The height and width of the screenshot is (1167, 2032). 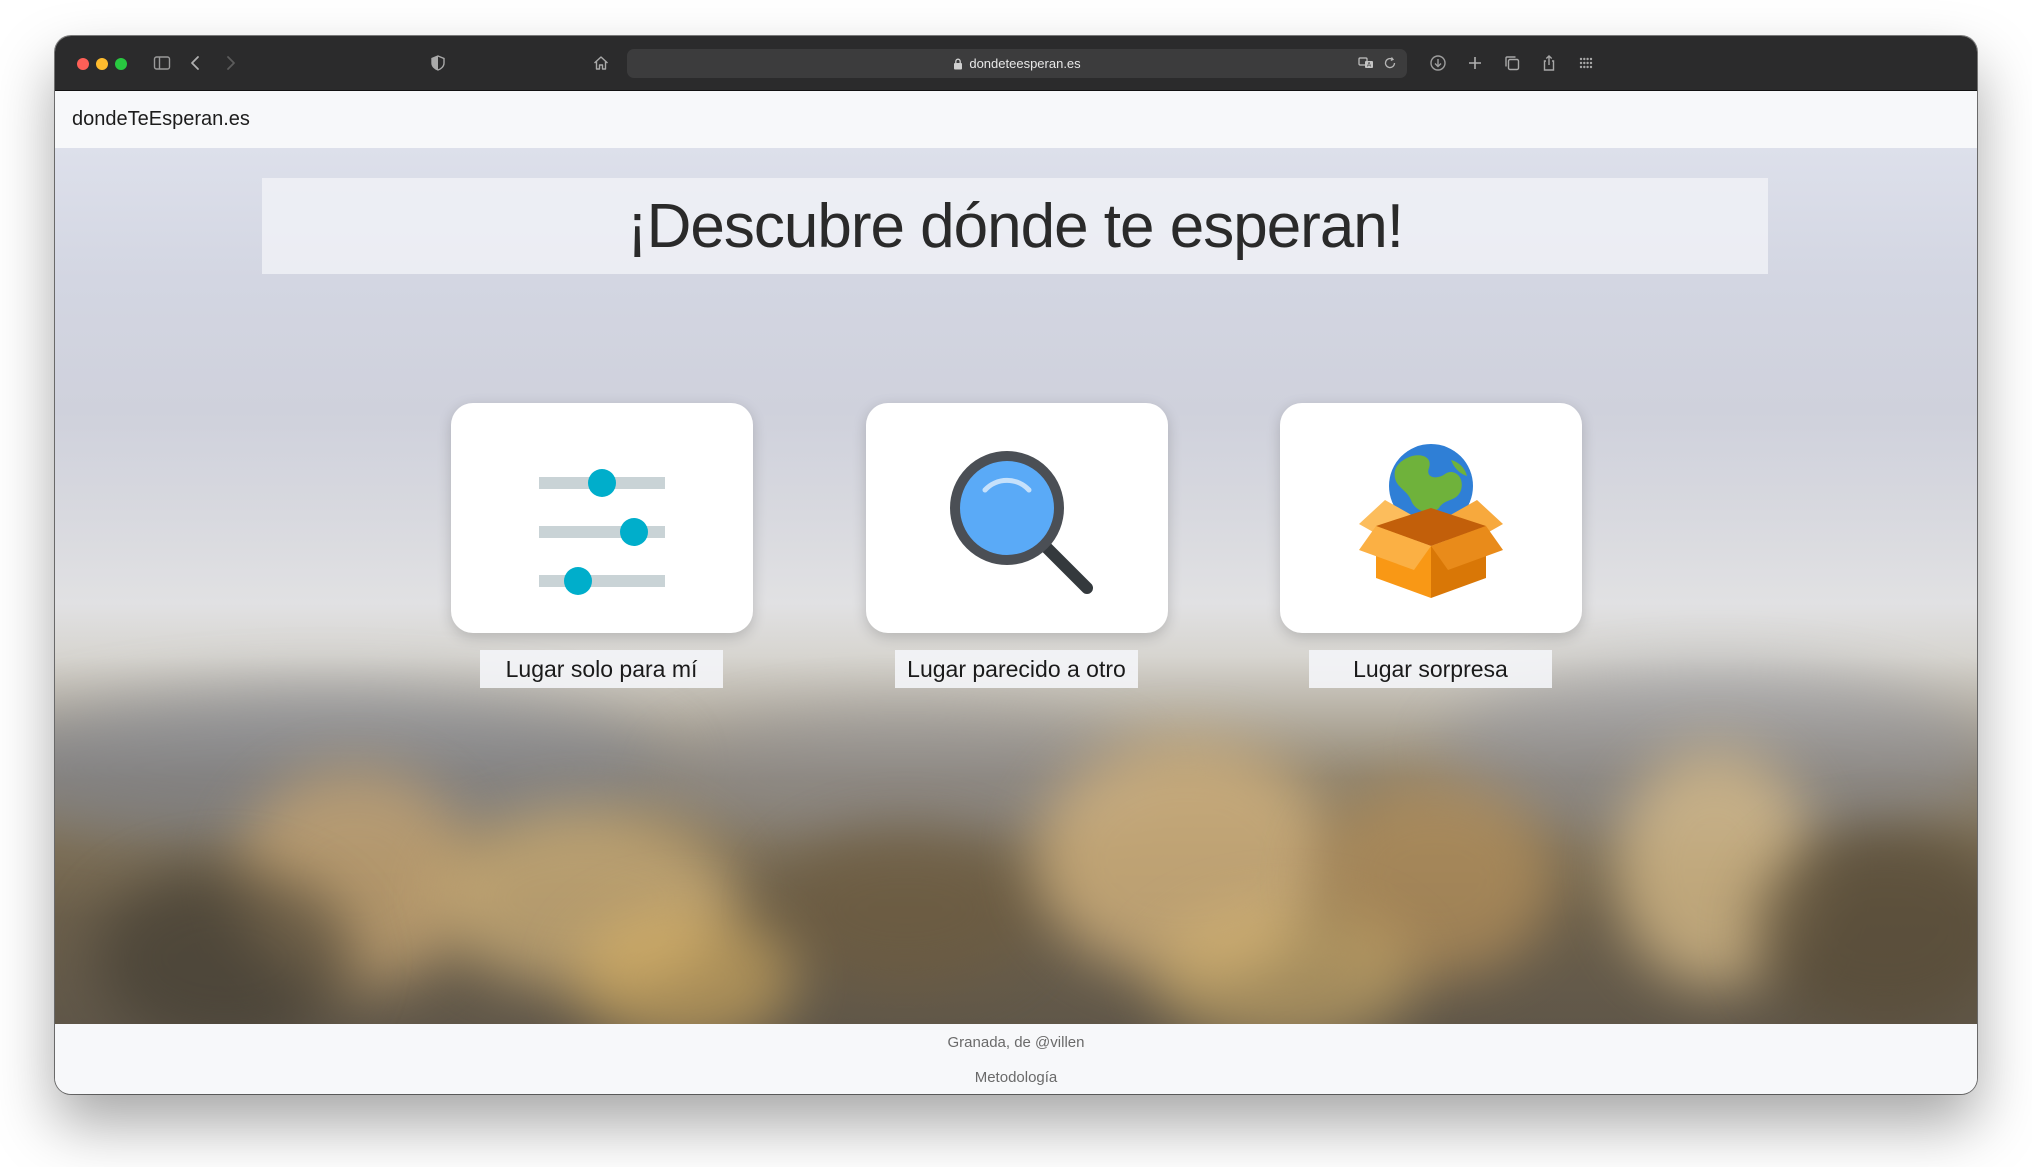 I want to click on home-icon, so click(x=601, y=63).